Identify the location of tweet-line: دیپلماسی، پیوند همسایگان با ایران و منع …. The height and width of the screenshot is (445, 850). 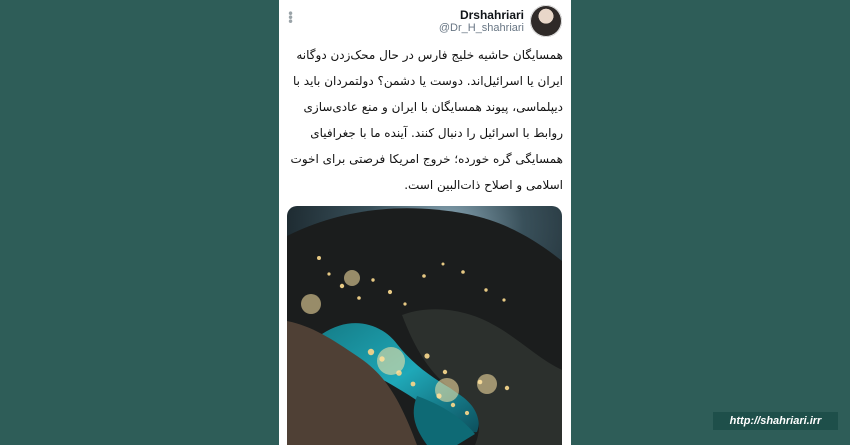
(433, 107).